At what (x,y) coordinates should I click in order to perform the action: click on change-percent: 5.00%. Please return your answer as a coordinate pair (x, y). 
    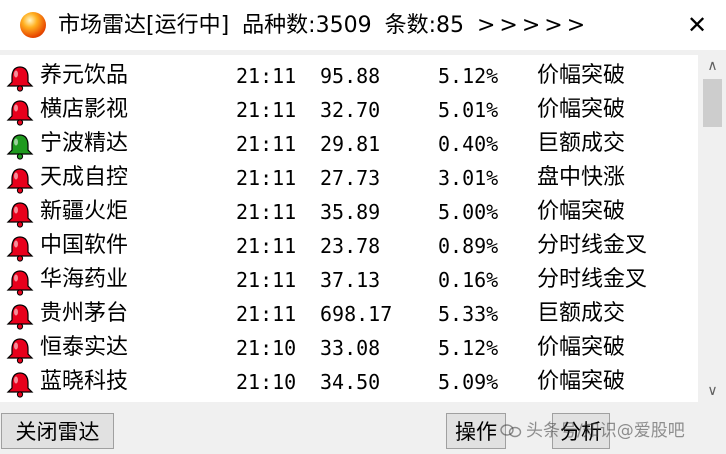
    Looking at the image, I should click on (468, 212).